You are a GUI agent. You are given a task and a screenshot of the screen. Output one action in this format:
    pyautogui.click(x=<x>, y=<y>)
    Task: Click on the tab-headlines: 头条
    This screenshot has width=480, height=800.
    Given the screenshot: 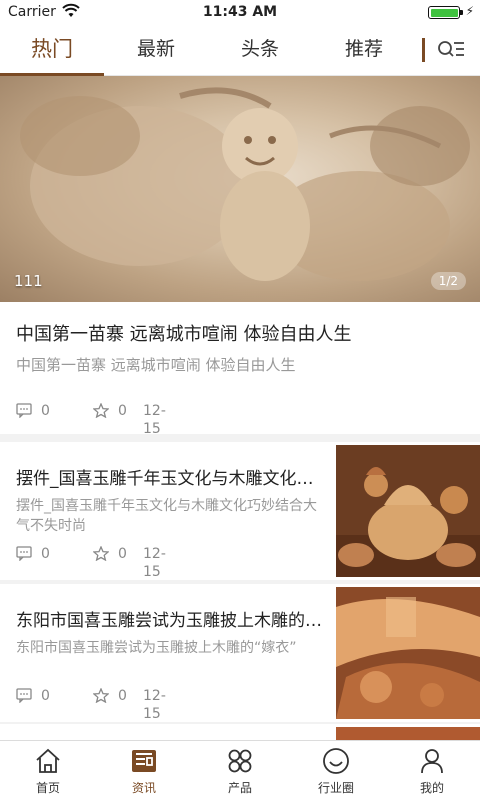 What is the action you would take?
    pyautogui.click(x=260, y=50)
    